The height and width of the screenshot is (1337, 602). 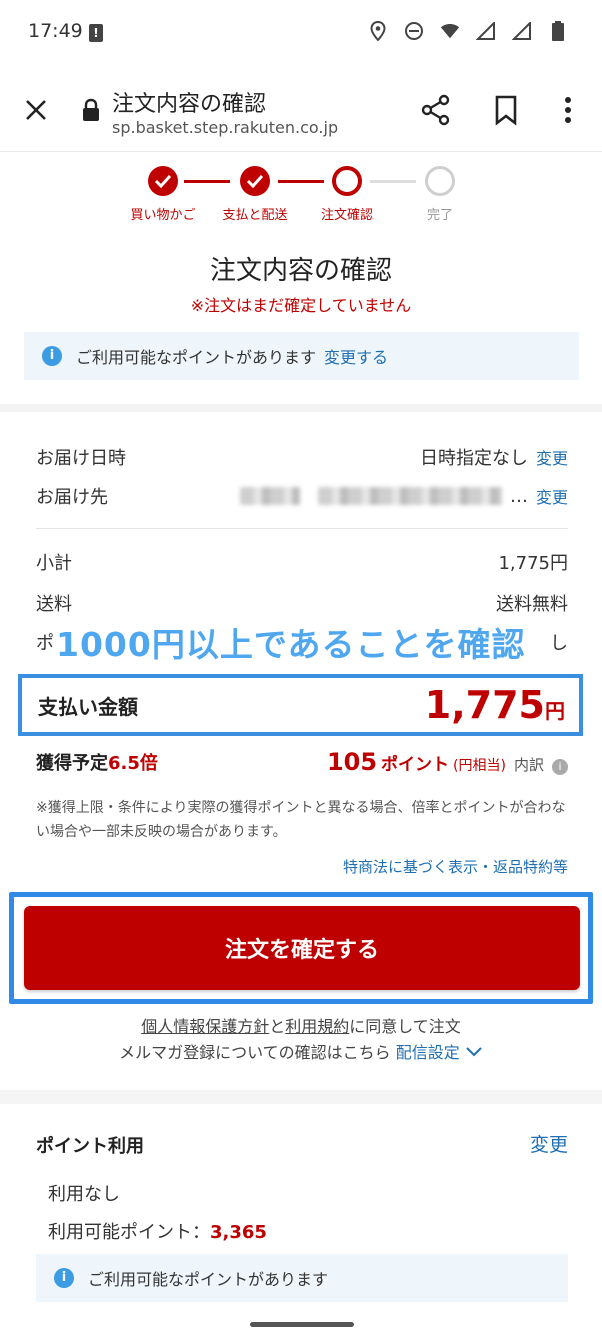 I want to click on step-payment: 支払と配送, so click(x=255, y=194).